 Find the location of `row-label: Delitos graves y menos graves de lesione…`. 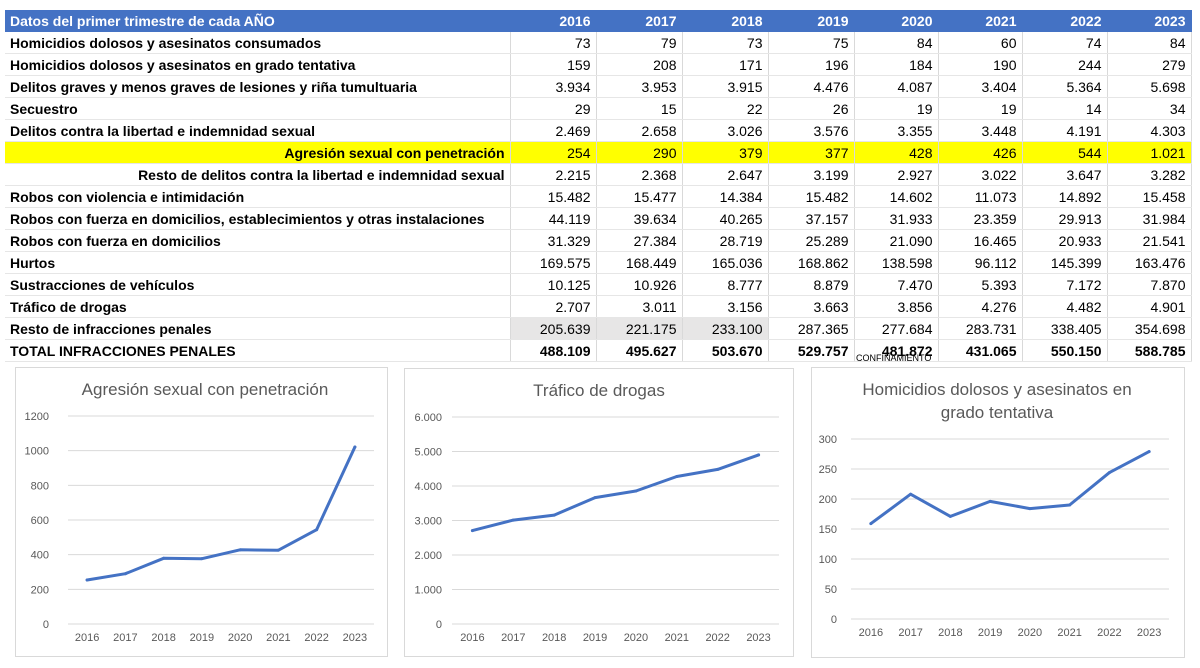

row-label: Delitos graves y menos graves de lesione… is located at coordinates (258, 86).